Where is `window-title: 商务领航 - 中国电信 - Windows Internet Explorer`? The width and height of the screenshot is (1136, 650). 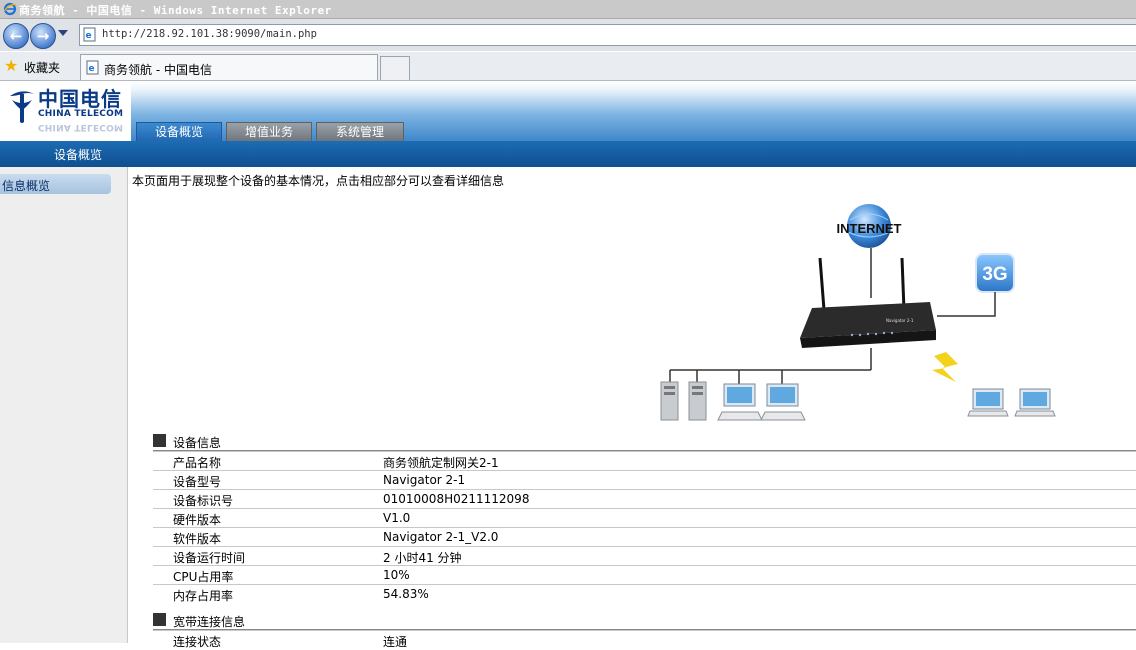 window-title: 商务领航 - 中国电信 - Windows Internet Explorer is located at coordinates (175, 10).